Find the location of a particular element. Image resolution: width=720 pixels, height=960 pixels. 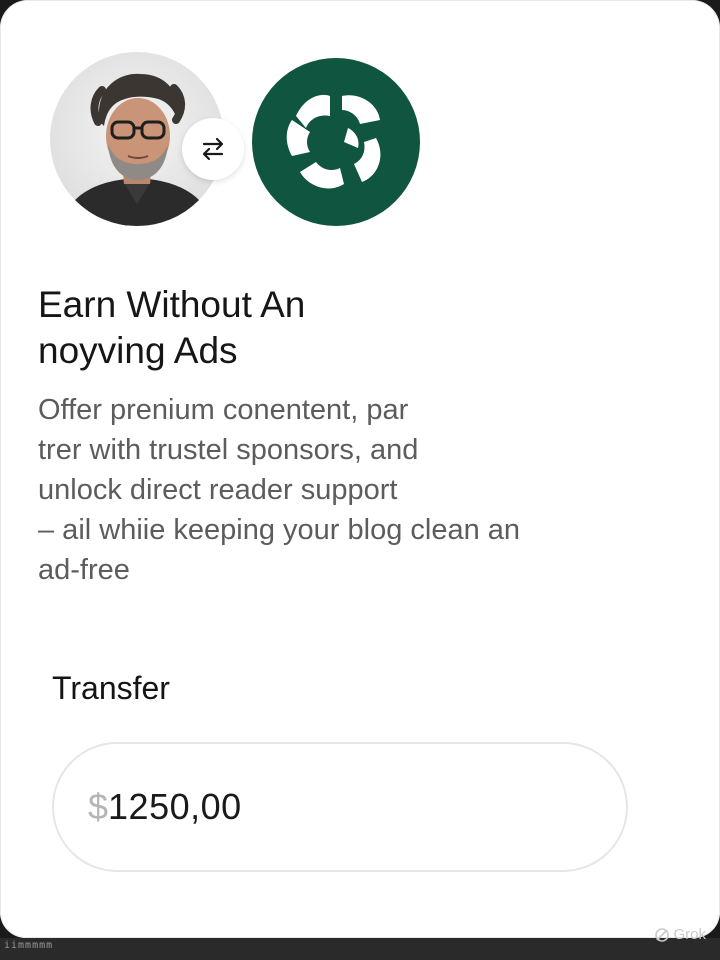

watermark: Grok is located at coordinates (680, 934).